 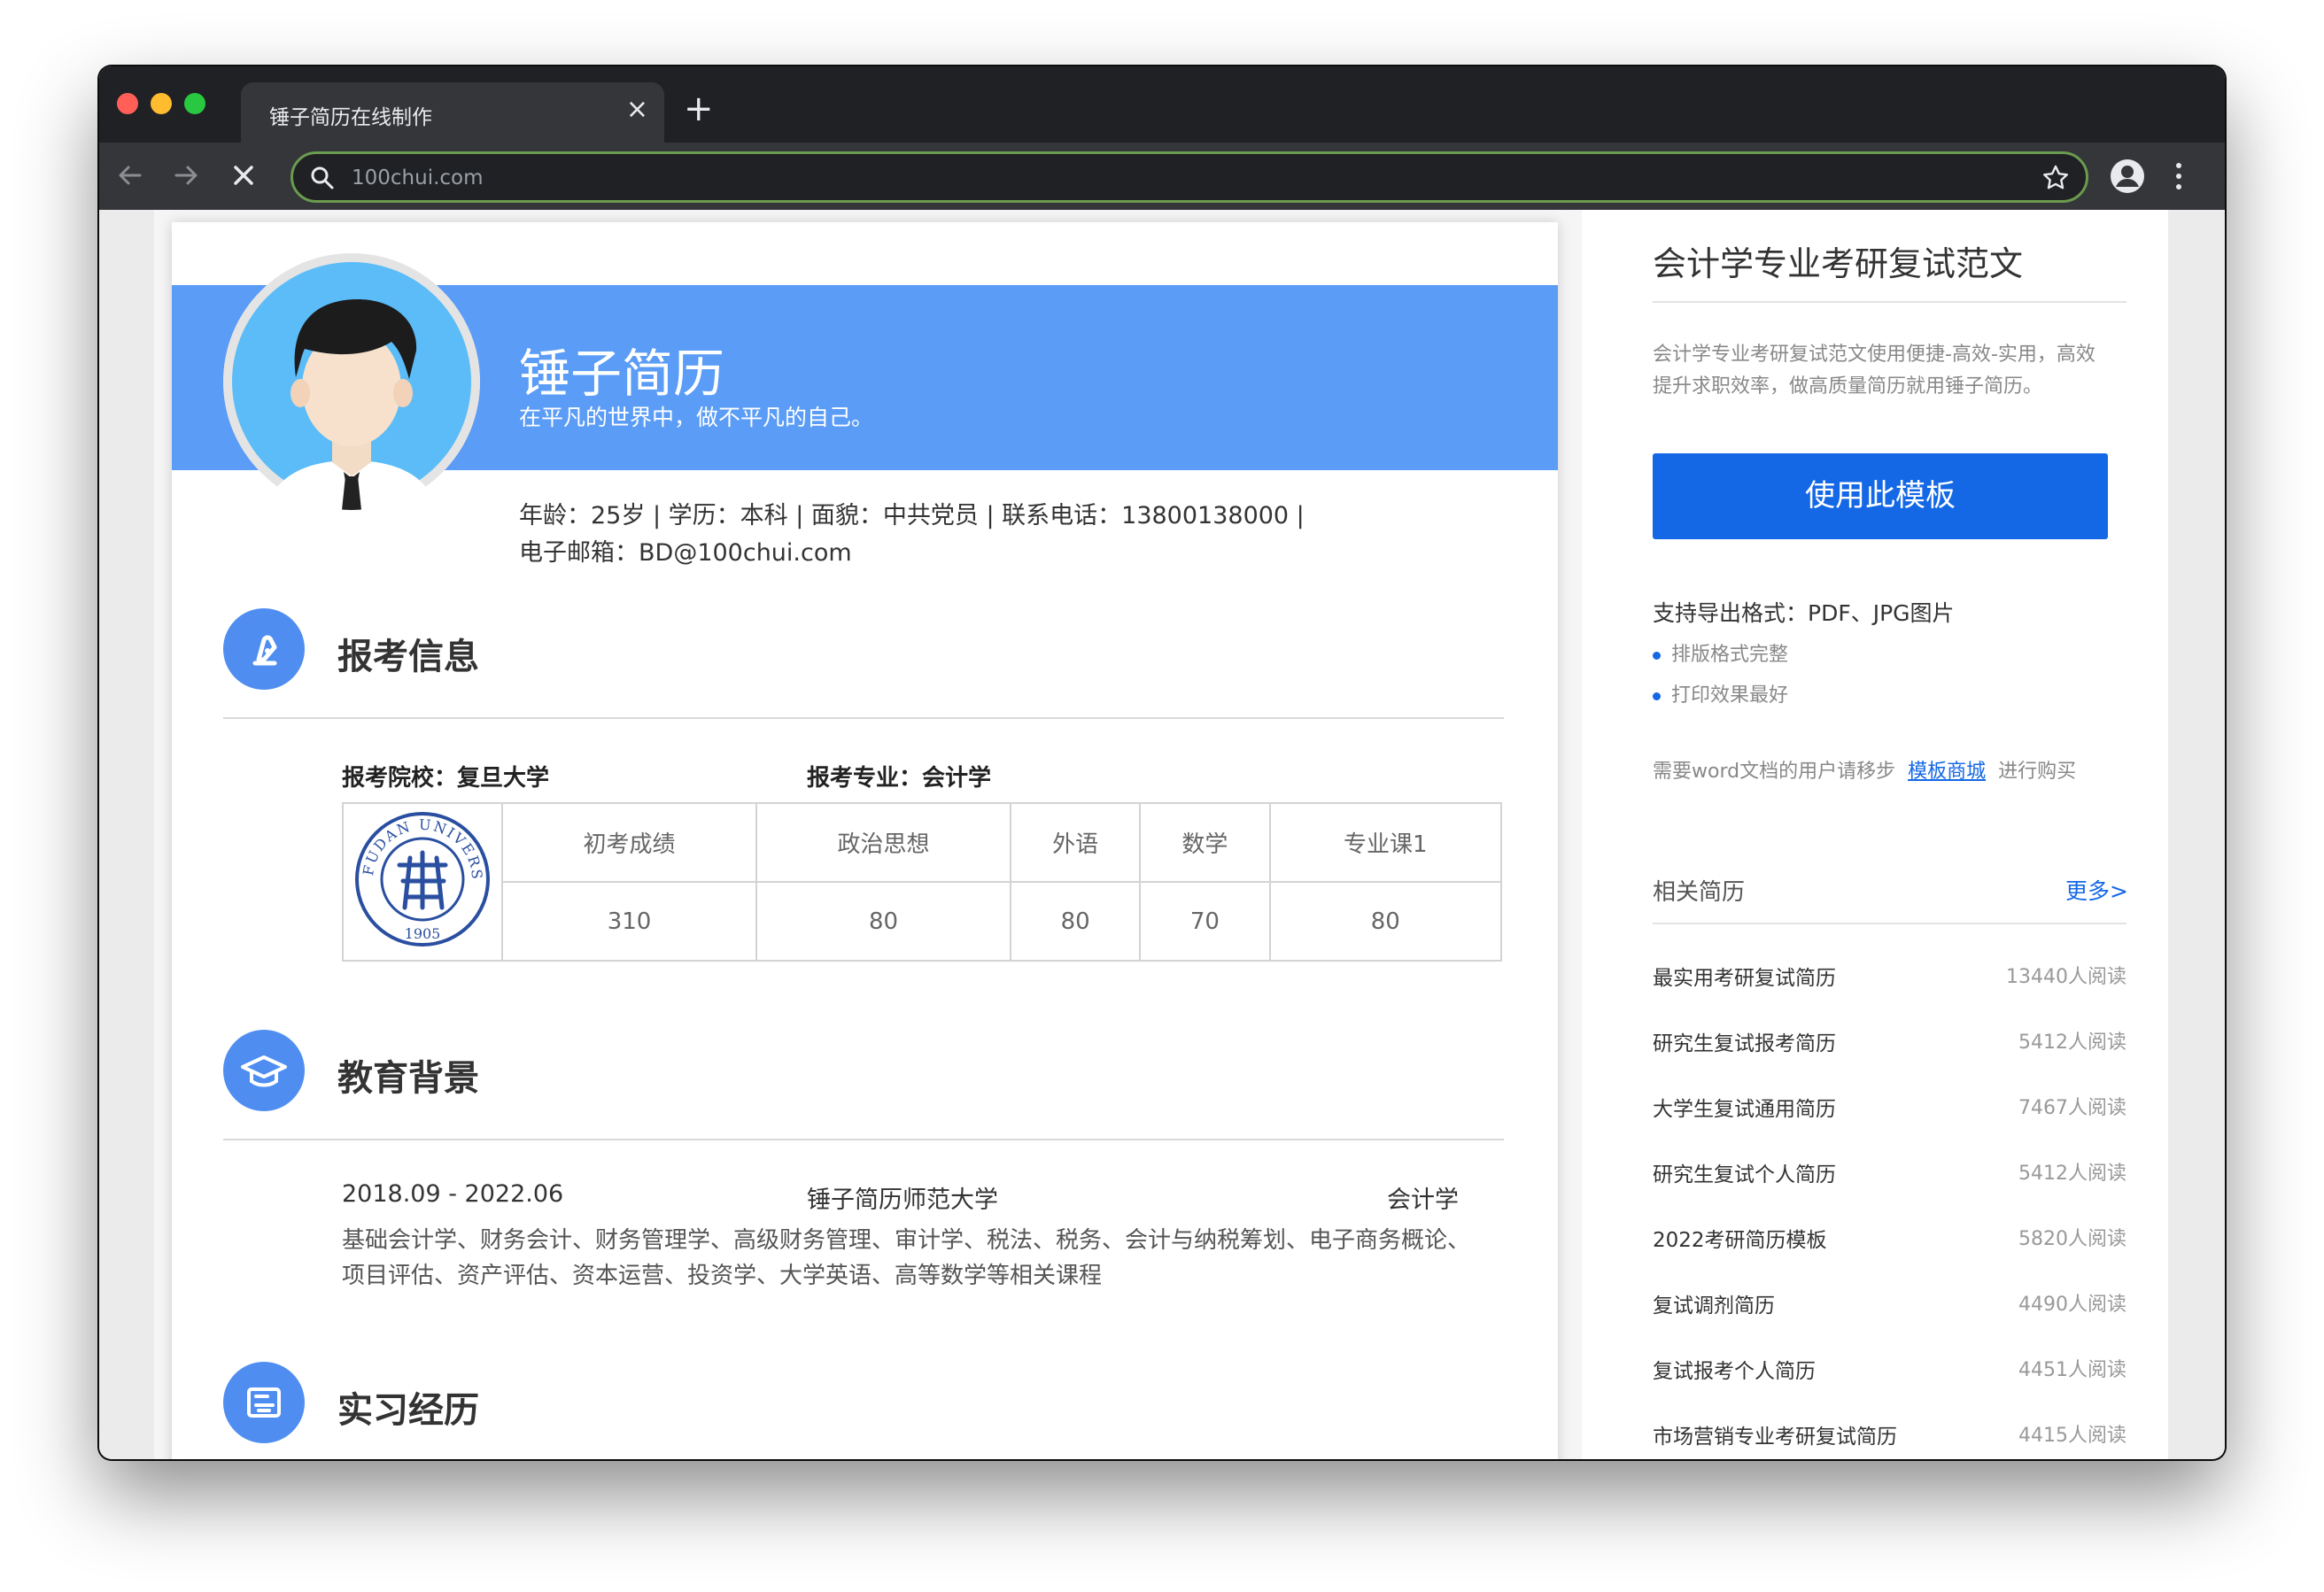 I want to click on related-resume-name: 复试调剂简历, so click(x=1714, y=1303).